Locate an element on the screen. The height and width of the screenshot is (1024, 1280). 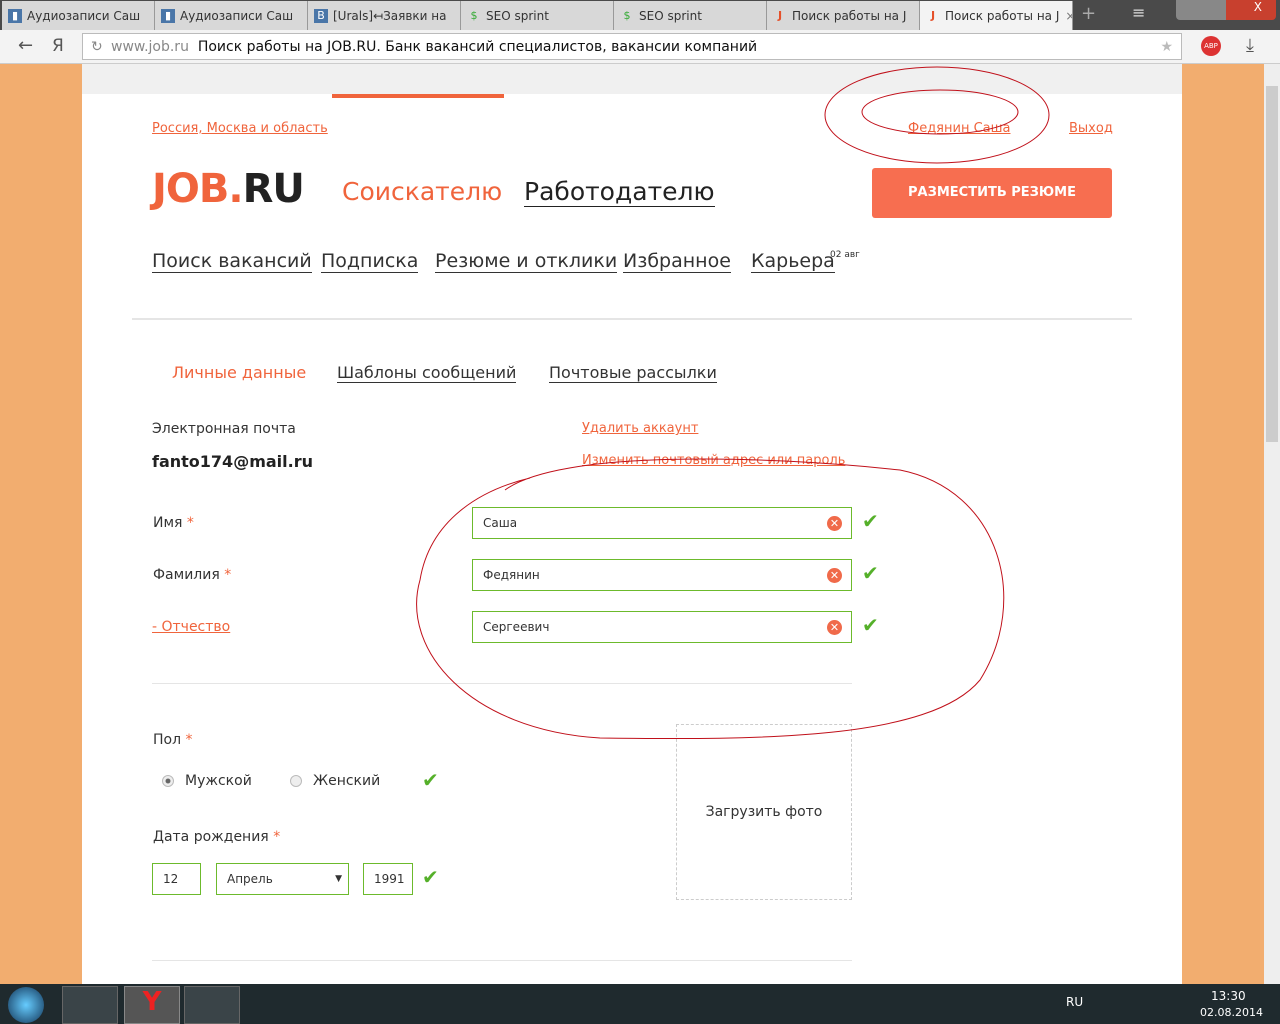
window-controls: X is located at coordinates (1226, 10).